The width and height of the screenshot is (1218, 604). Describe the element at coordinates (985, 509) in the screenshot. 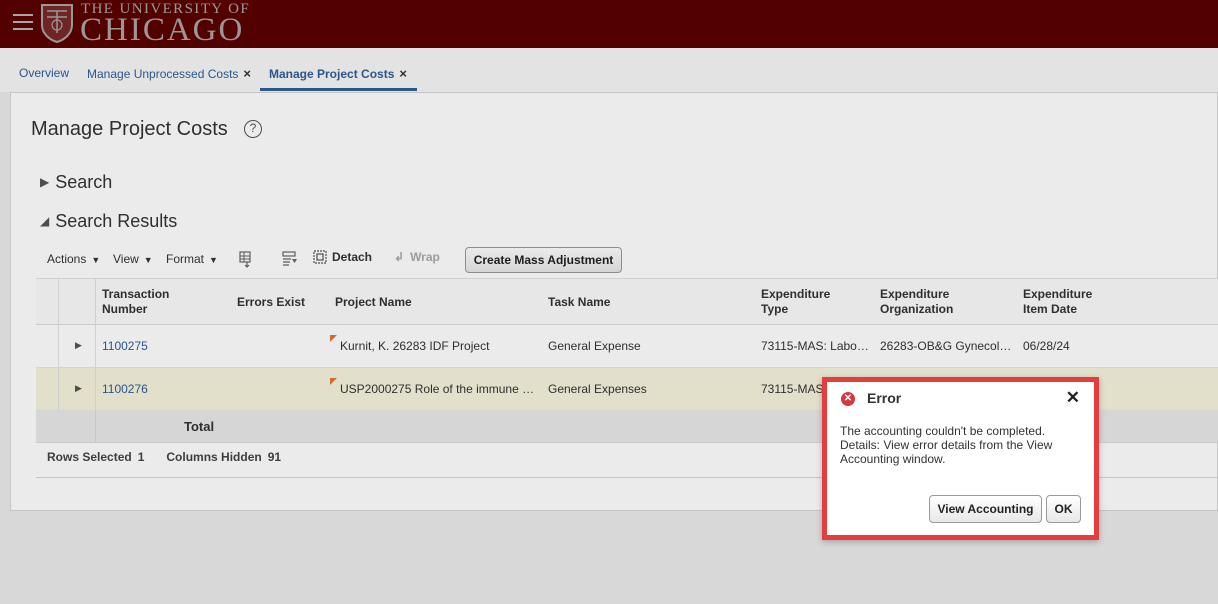

I see `view-accounting-button: View Accounting` at that location.